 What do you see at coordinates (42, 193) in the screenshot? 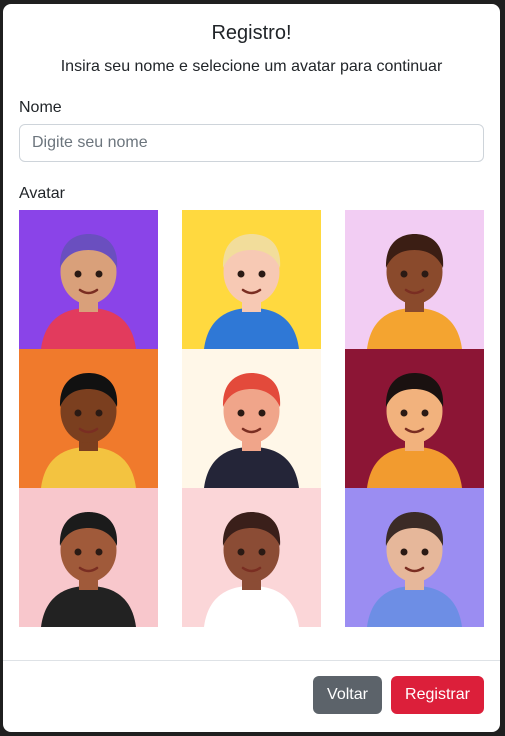
I see `avatar-label: Avatar` at bounding box center [42, 193].